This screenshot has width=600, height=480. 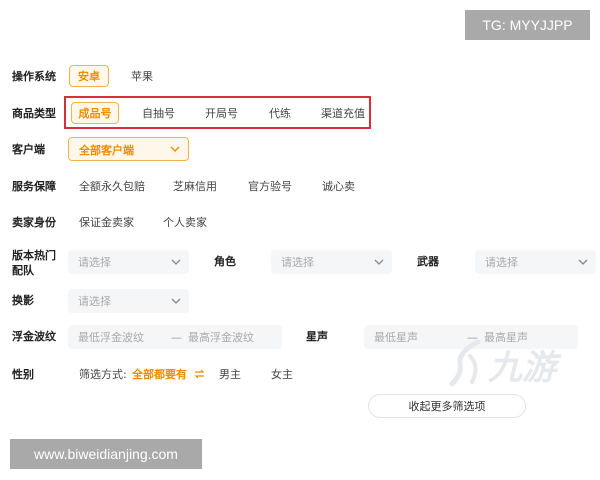 What do you see at coordinates (103, 374) in the screenshot?
I see `gender-filter-label: 筛选方式:` at bounding box center [103, 374].